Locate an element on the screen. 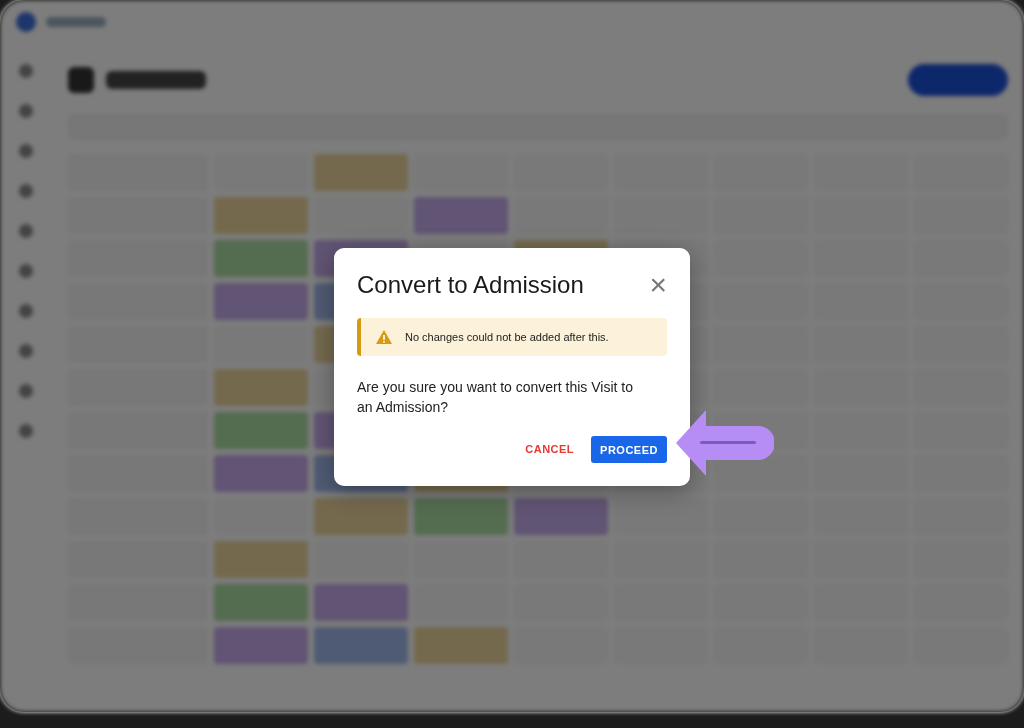 The height and width of the screenshot is (728, 1024). warning-icon is located at coordinates (384, 337).